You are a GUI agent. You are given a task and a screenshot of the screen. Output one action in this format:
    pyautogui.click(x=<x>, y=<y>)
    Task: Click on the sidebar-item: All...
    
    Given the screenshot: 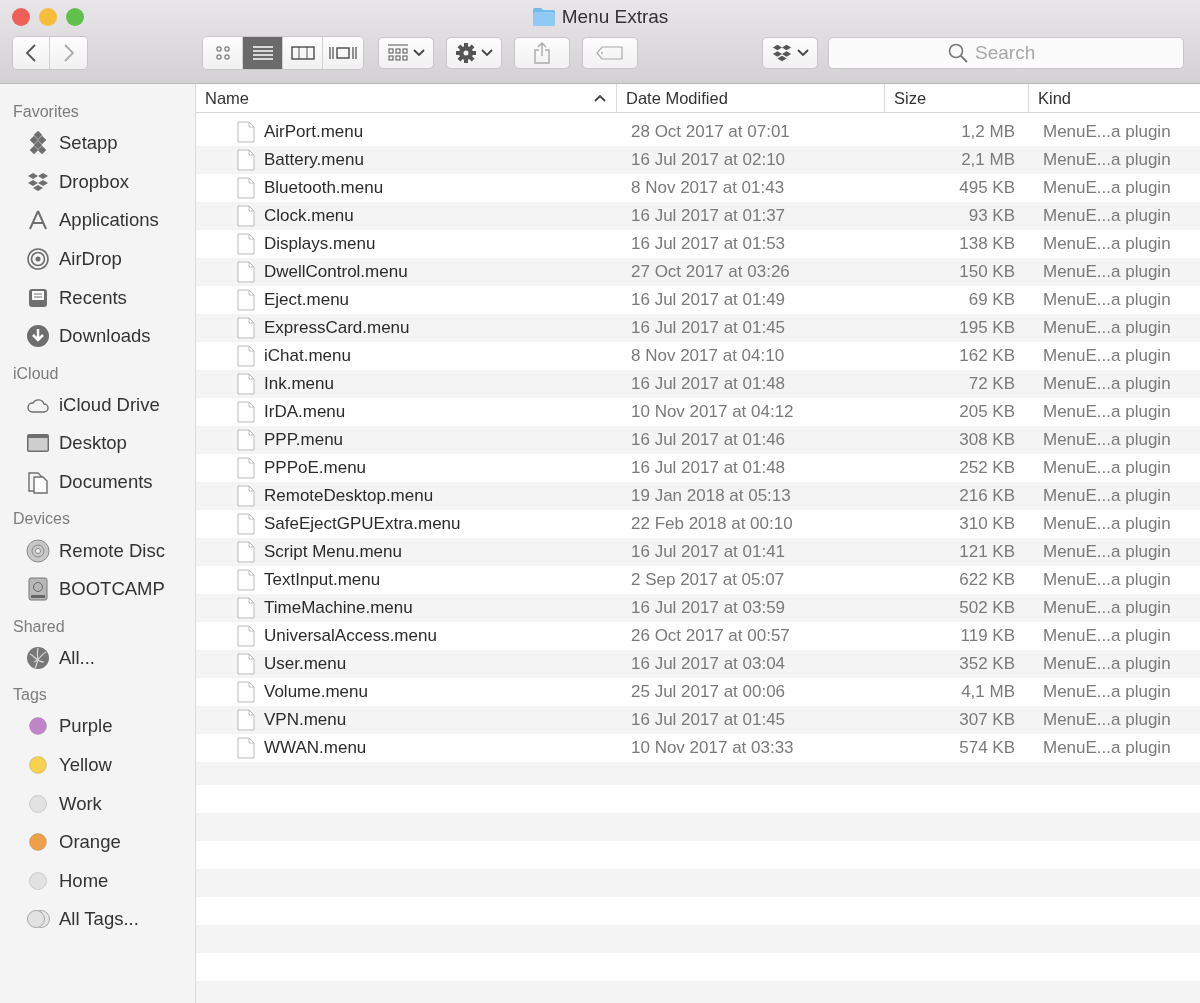 What is the action you would take?
    pyautogui.click(x=77, y=657)
    